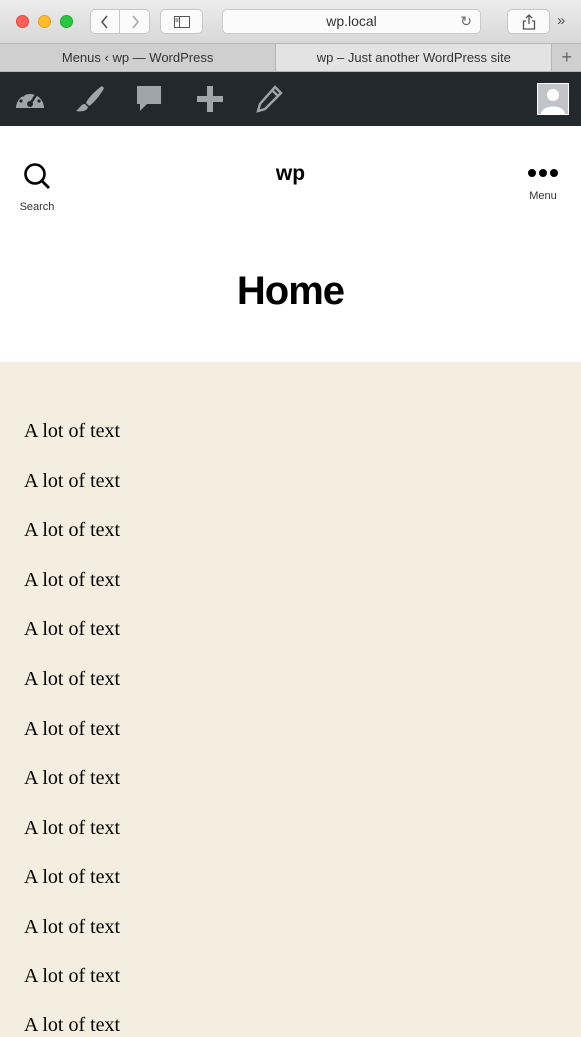  What do you see at coordinates (90, 99) in the screenshot?
I see `customize-brush-icon` at bounding box center [90, 99].